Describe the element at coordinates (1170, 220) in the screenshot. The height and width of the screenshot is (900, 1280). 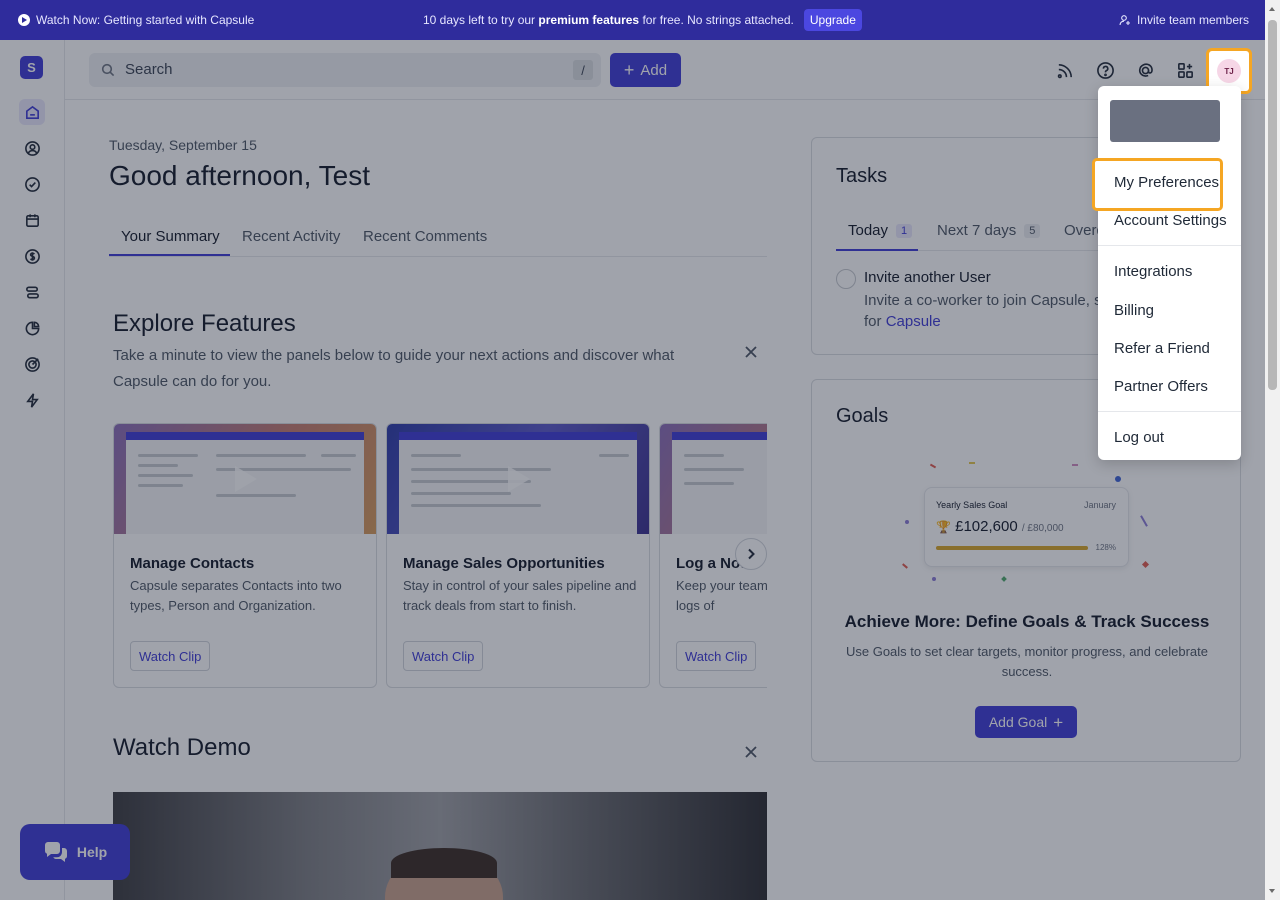
I see `menu-item-account-settings: Account Settings` at that location.